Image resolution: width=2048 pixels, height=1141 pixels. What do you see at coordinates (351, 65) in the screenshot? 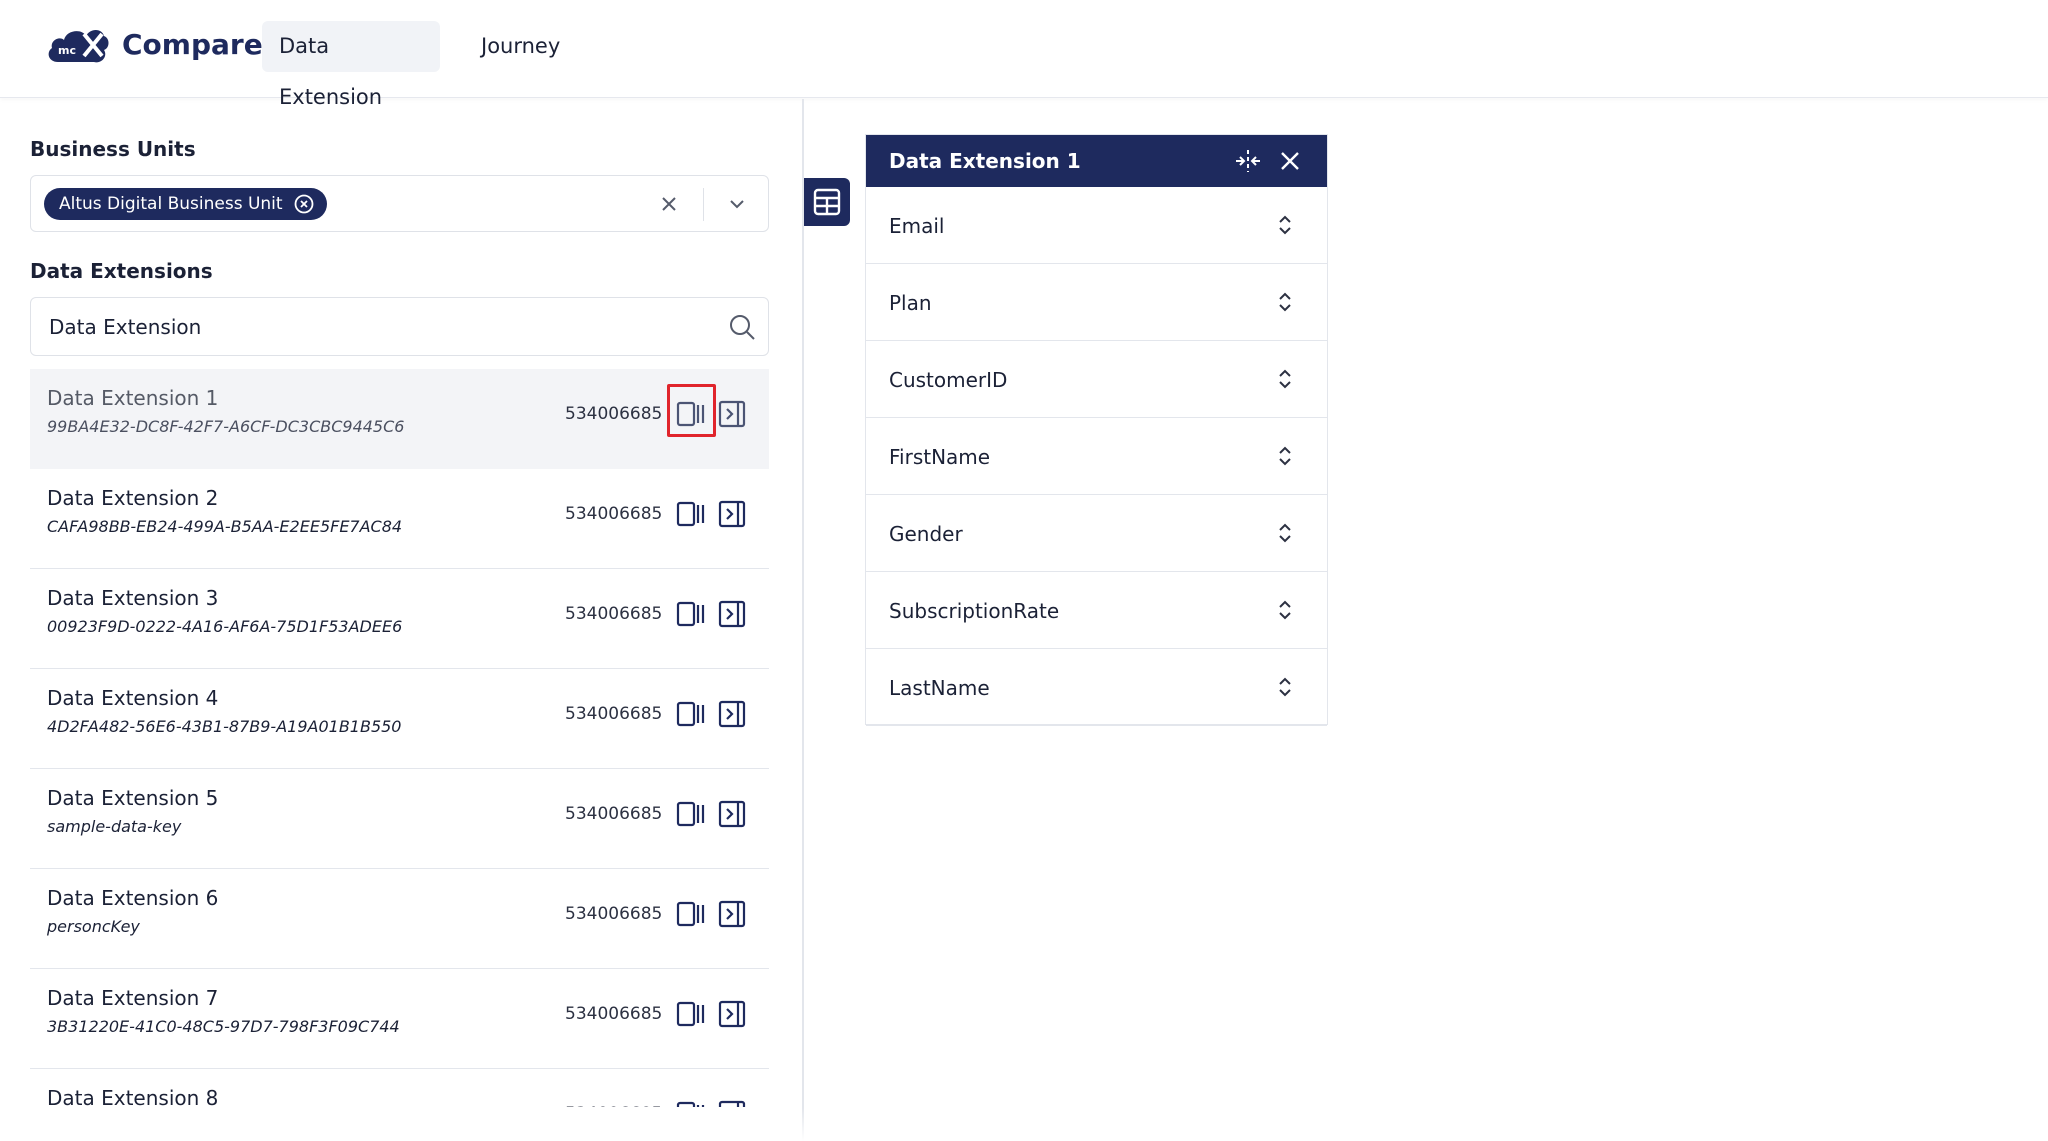
I see `tab-data-extension: Data Extension` at bounding box center [351, 65].